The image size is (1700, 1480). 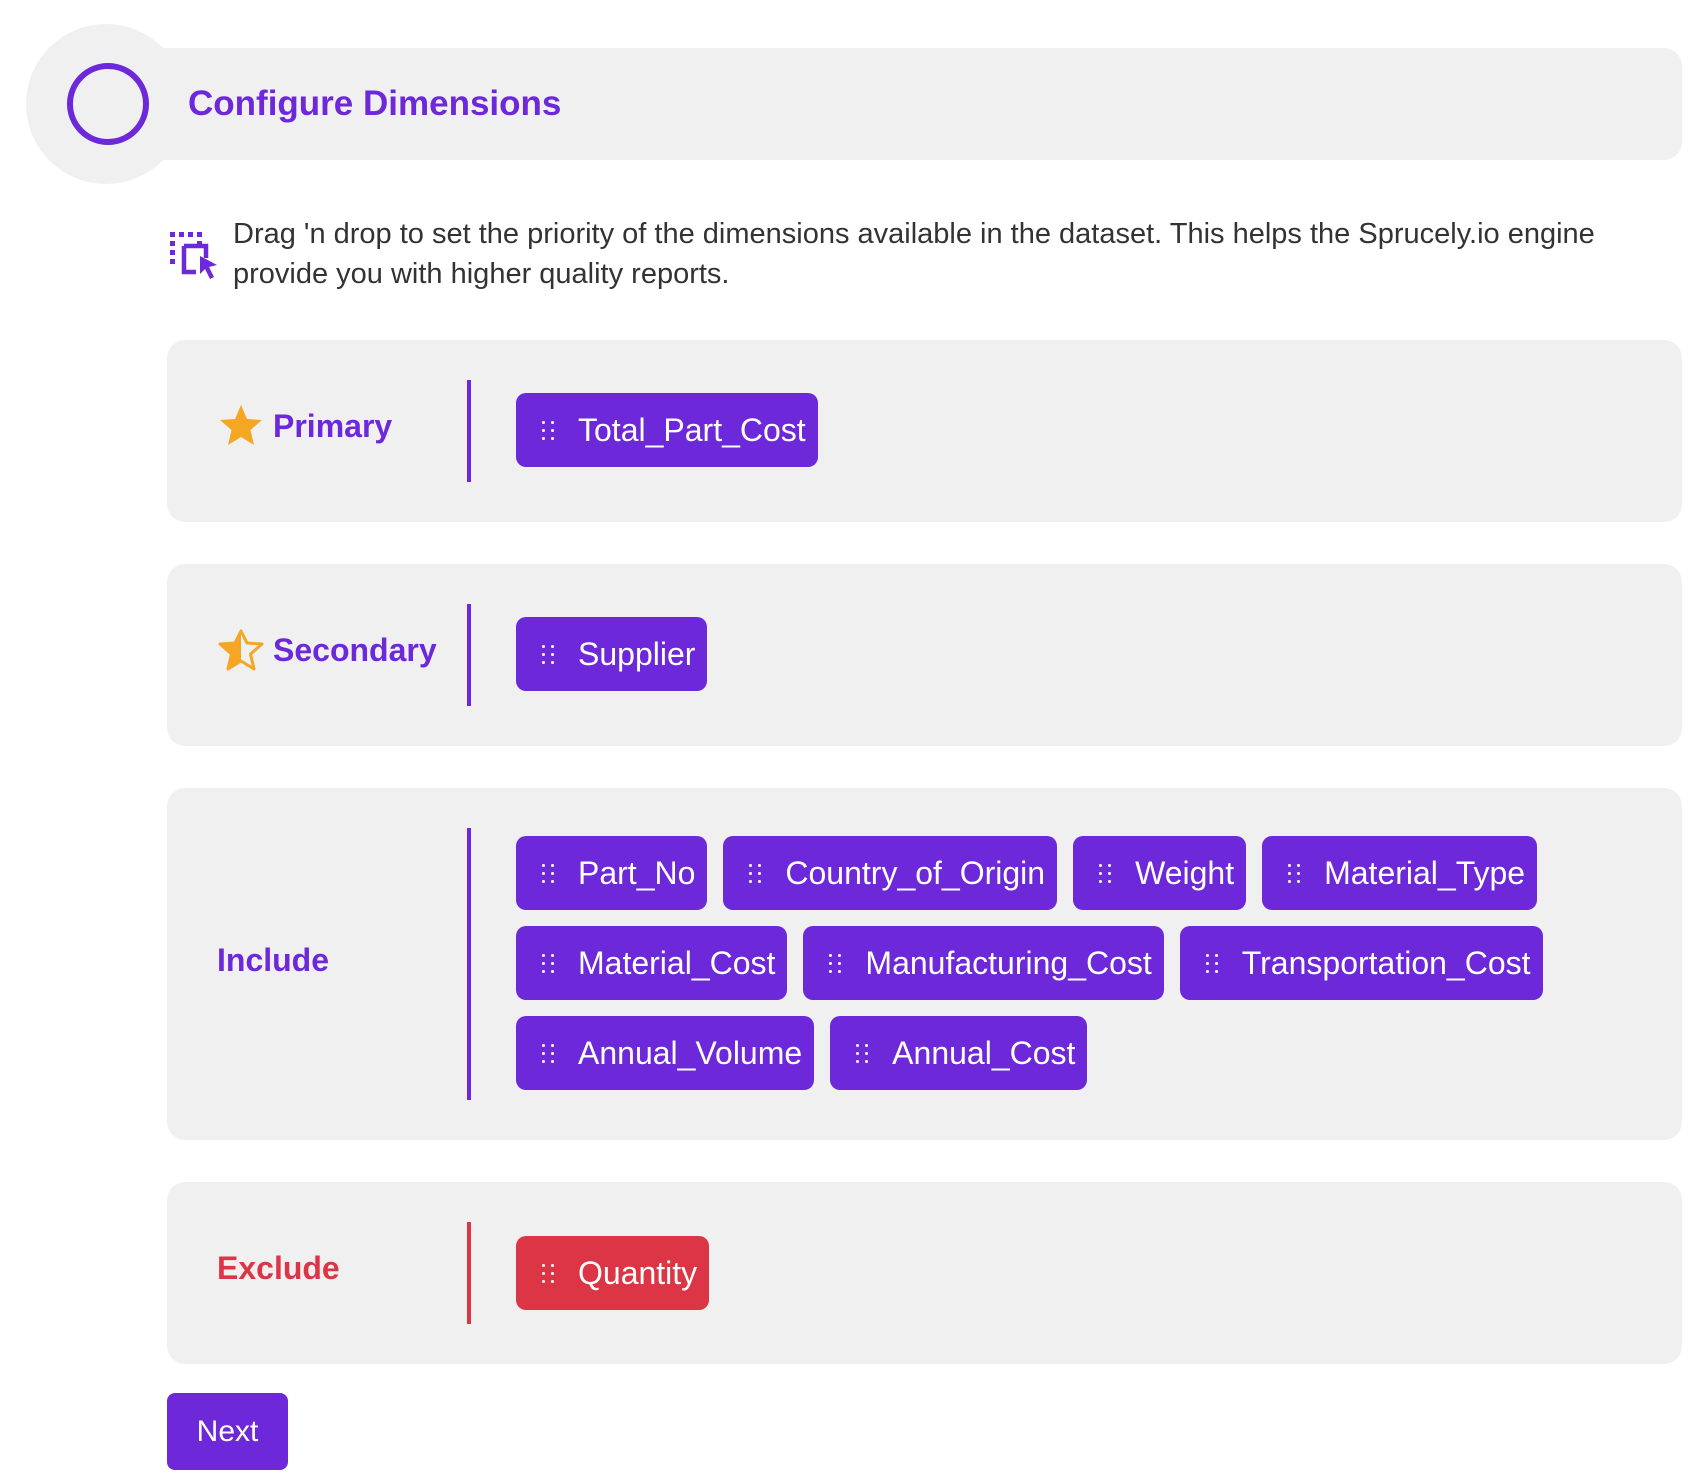 I want to click on dimension-chip: Weight, so click(x=1160, y=873).